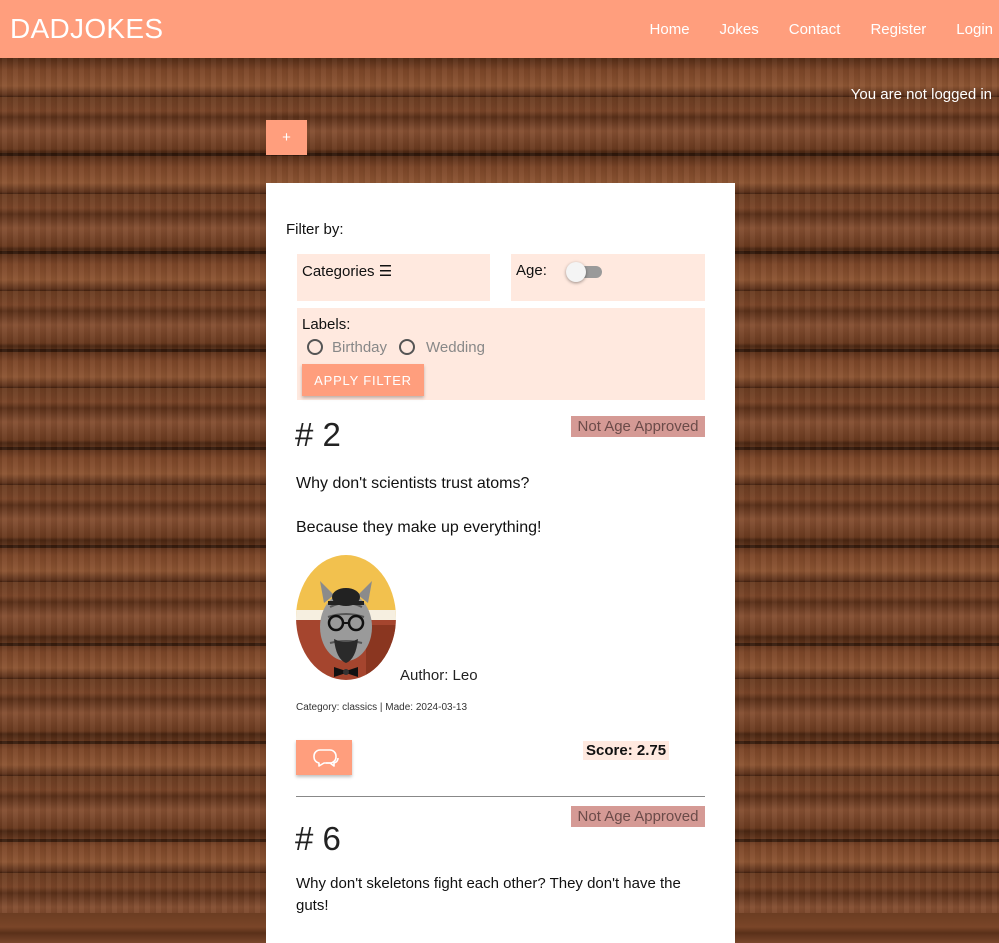 The width and height of the screenshot is (999, 943). I want to click on labels-filter: Labels: Birthday Wedding APPLY FILTER, so click(501, 354).